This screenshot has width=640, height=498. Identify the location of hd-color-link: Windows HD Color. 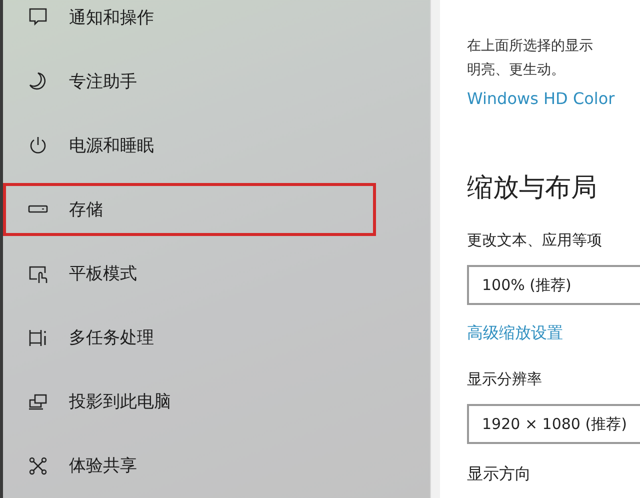
(541, 98).